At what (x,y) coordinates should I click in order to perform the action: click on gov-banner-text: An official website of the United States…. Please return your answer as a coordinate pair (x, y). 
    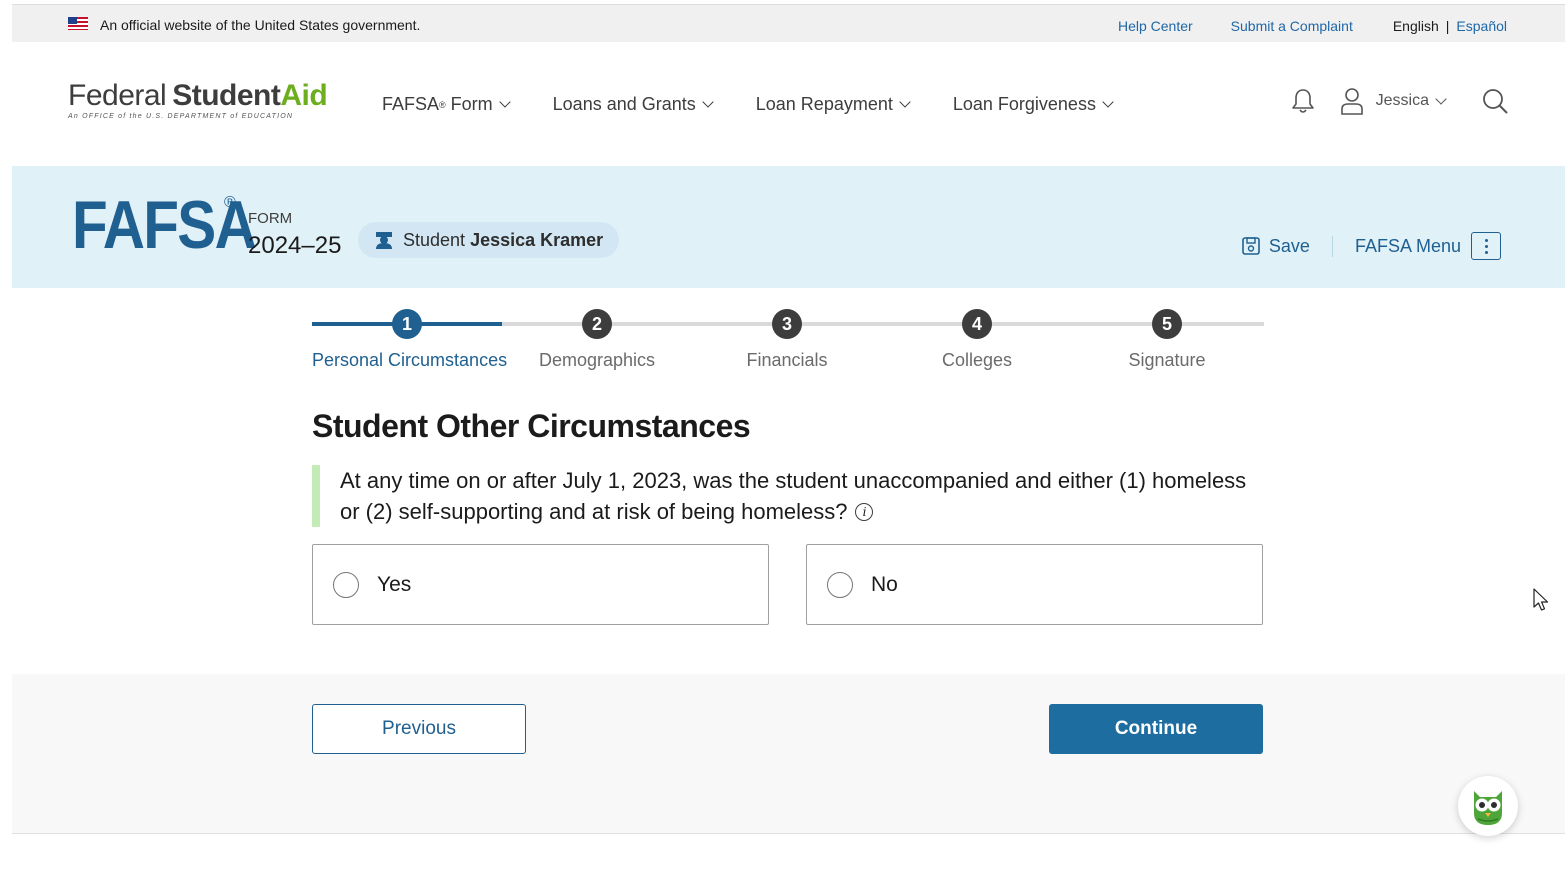
    Looking at the image, I should click on (260, 25).